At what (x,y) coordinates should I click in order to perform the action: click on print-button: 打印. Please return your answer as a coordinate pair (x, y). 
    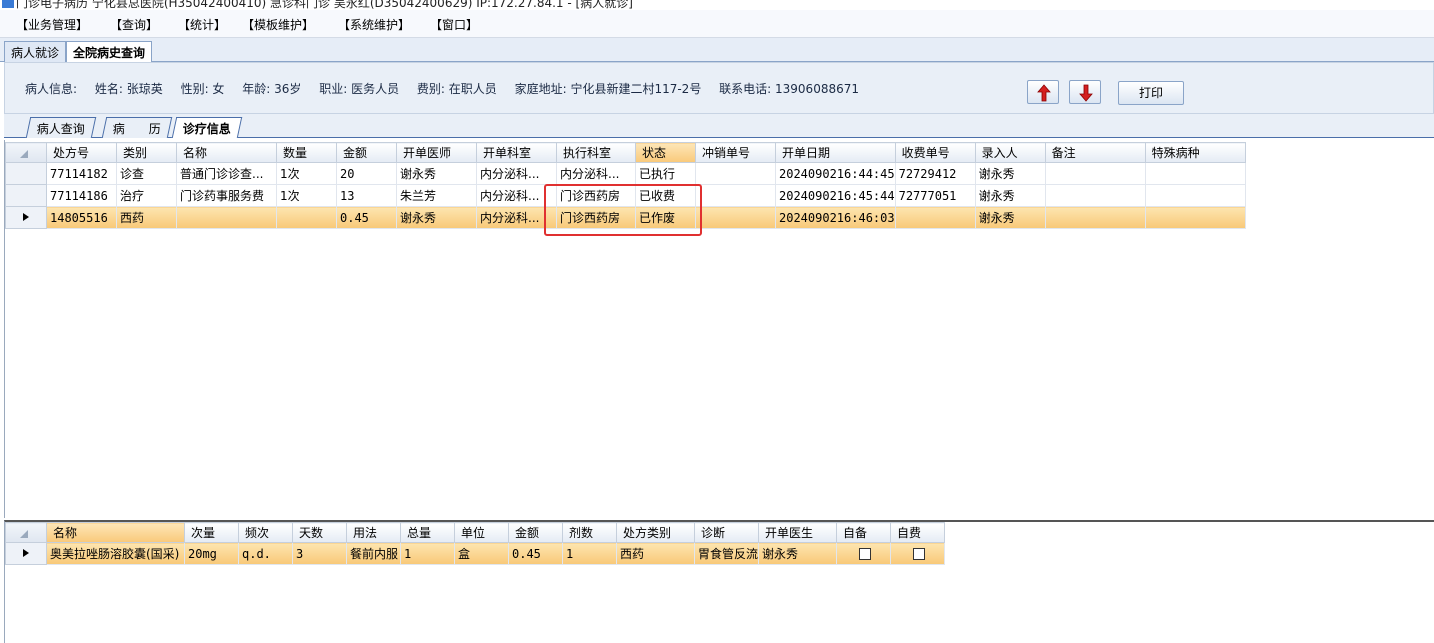
    Looking at the image, I should click on (1151, 93).